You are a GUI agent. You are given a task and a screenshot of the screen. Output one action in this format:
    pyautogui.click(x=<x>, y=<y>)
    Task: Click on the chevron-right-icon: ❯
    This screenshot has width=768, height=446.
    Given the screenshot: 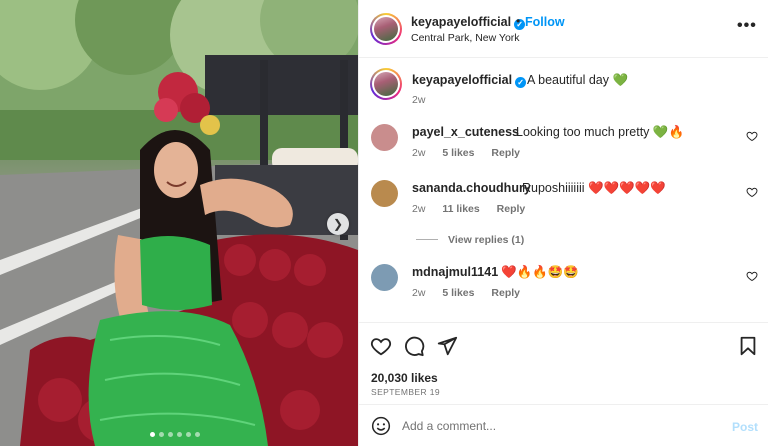 What is the action you would take?
    pyautogui.click(x=338, y=224)
    